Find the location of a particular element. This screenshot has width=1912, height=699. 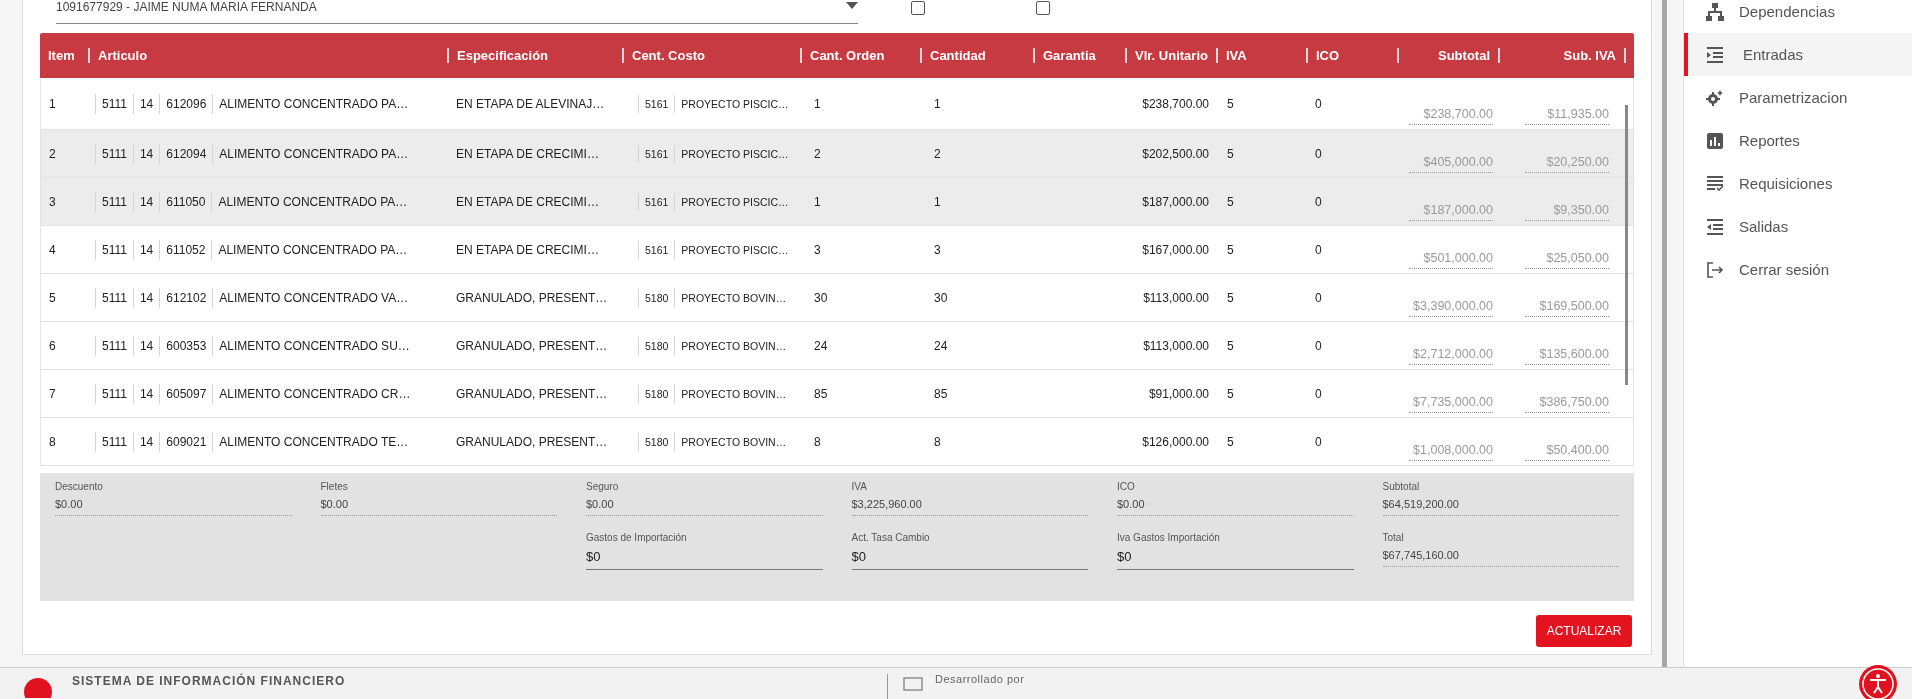

table-cell: 600353 is located at coordinates (186, 345).